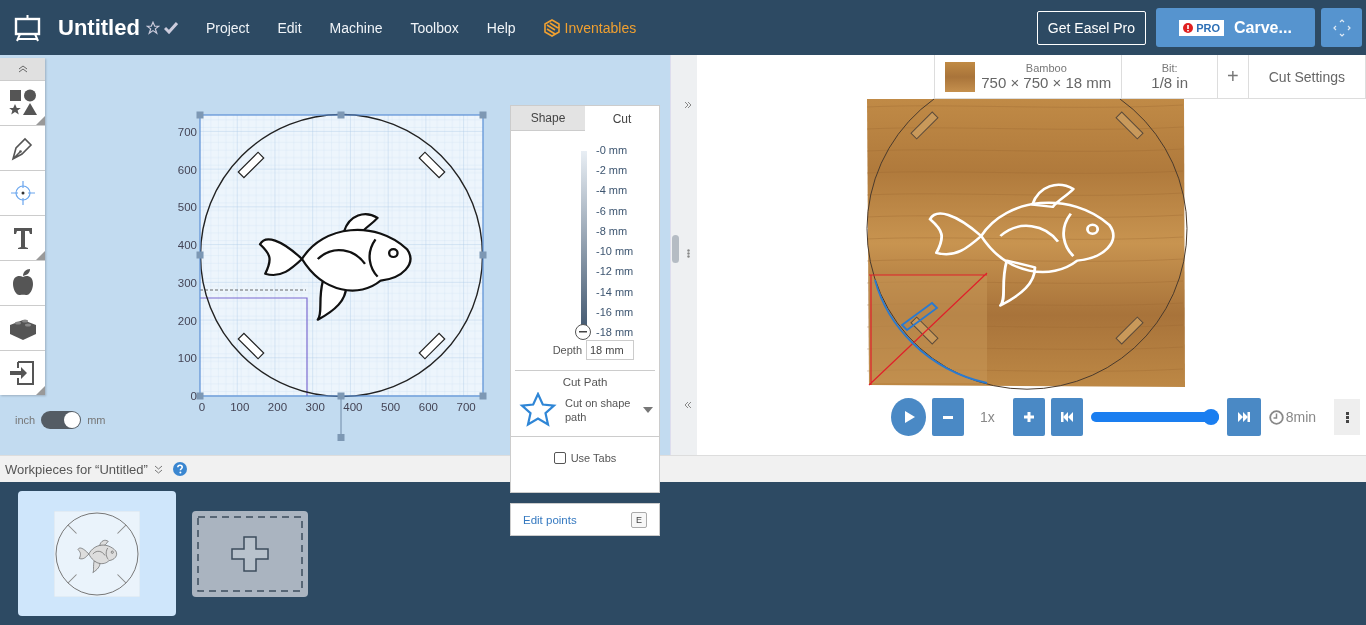 This screenshot has height=625, width=1366. What do you see at coordinates (688, 105) in the screenshot?
I see `chevron-right-icon` at bounding box center [688, 105].